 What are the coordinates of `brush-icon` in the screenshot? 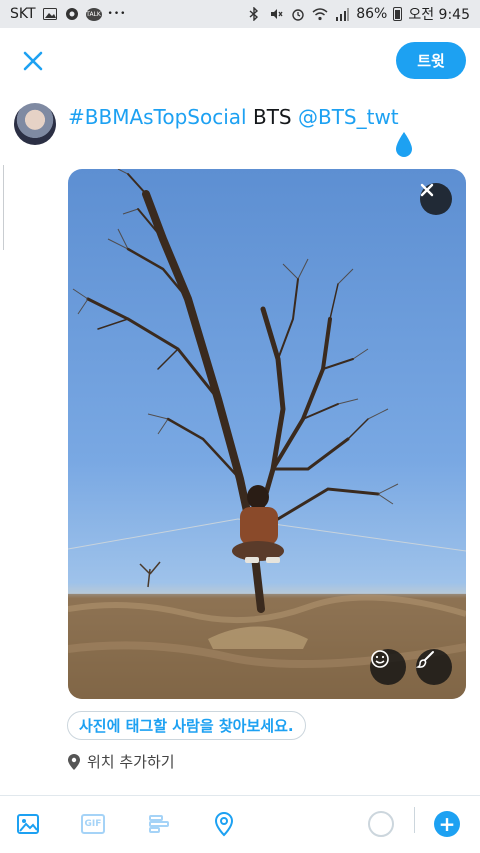 It's located at (425, 659).